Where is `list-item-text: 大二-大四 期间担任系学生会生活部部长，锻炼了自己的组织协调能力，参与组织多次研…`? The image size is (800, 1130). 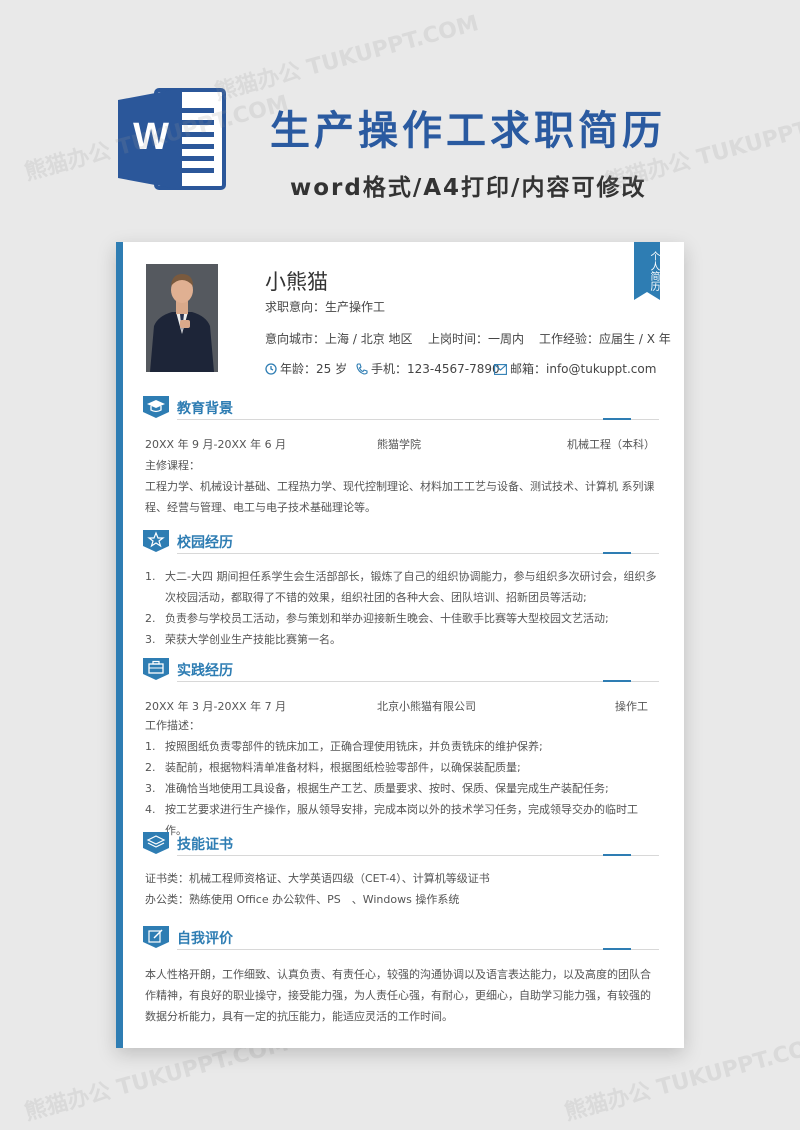 list-item-text: 大二-大四 期间担任系学生会生活部部长，锻炼了自己的组织协调能力，参与组织多次研… is located at coordinates (411, 587).